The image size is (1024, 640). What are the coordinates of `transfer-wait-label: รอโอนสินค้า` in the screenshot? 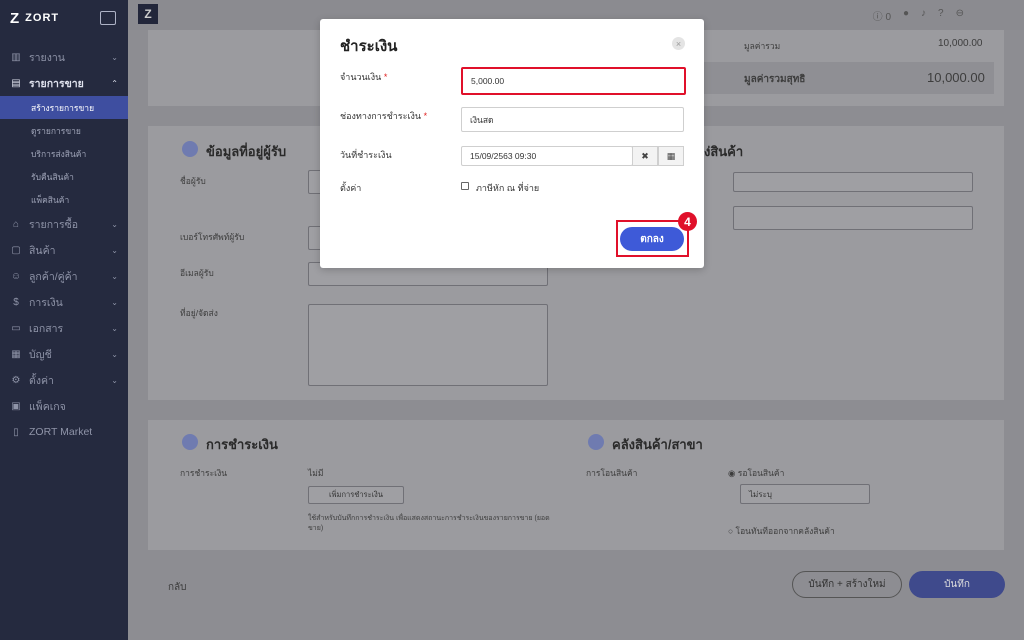 It's located at (761, 473).